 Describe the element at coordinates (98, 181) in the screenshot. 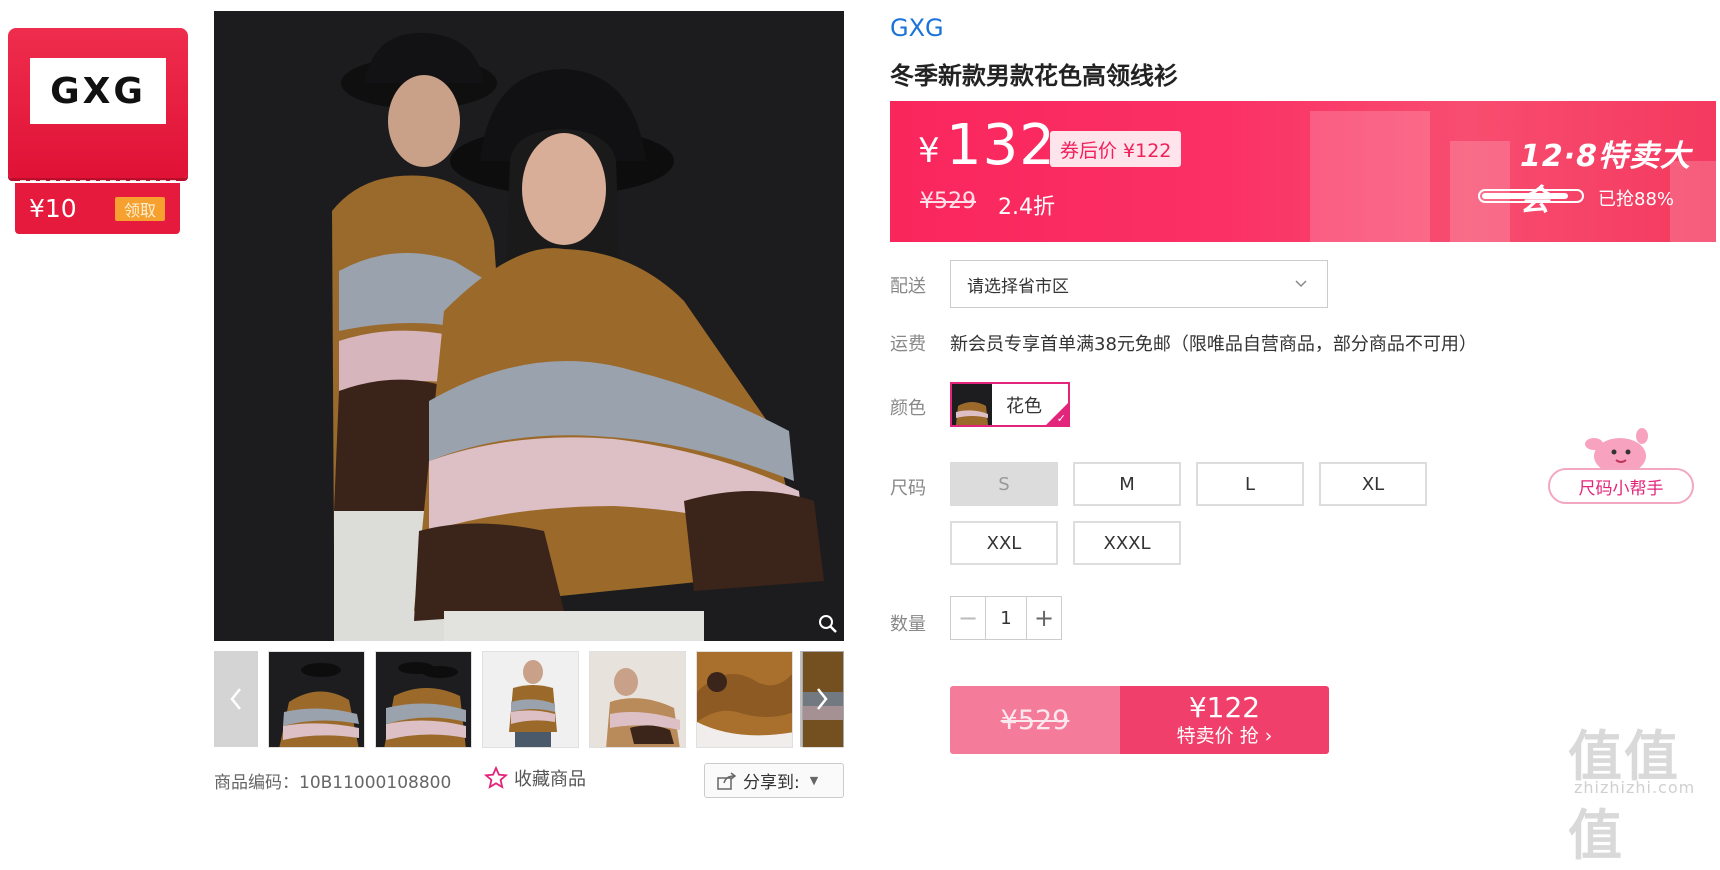

I see `coupon-divider` at that location.